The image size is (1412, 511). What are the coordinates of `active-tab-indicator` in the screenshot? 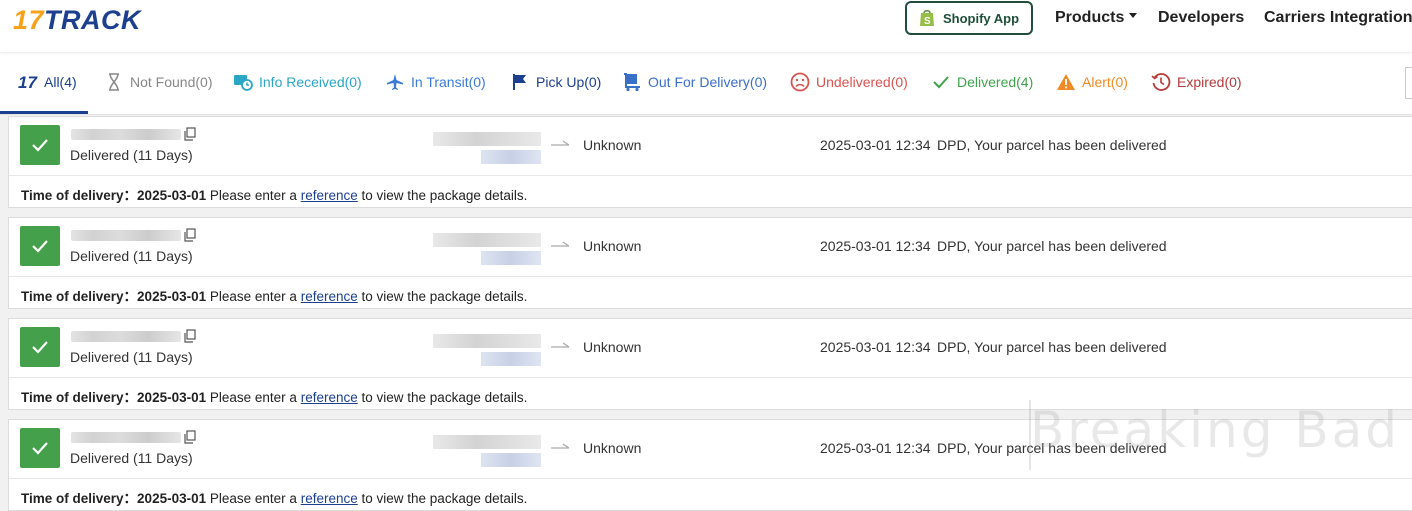 It's located at (44, 112).